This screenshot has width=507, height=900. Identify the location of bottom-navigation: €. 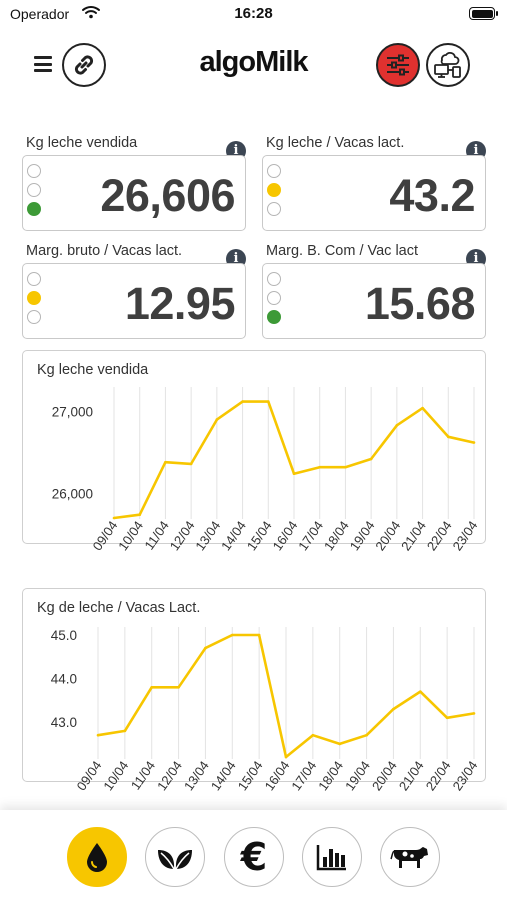
(253, 855).